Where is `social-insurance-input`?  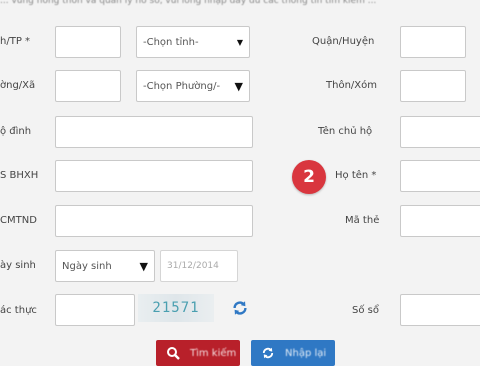 social-insurance-input is located at coordinates (154, 176).